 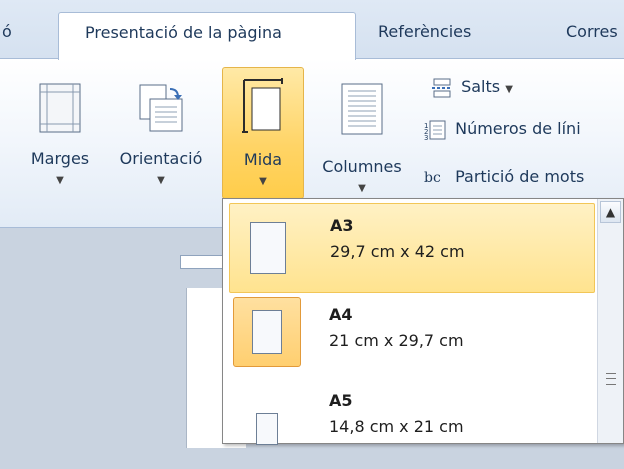 I want to click on a4-thumbnail-selected, so click(x=267, y=332).